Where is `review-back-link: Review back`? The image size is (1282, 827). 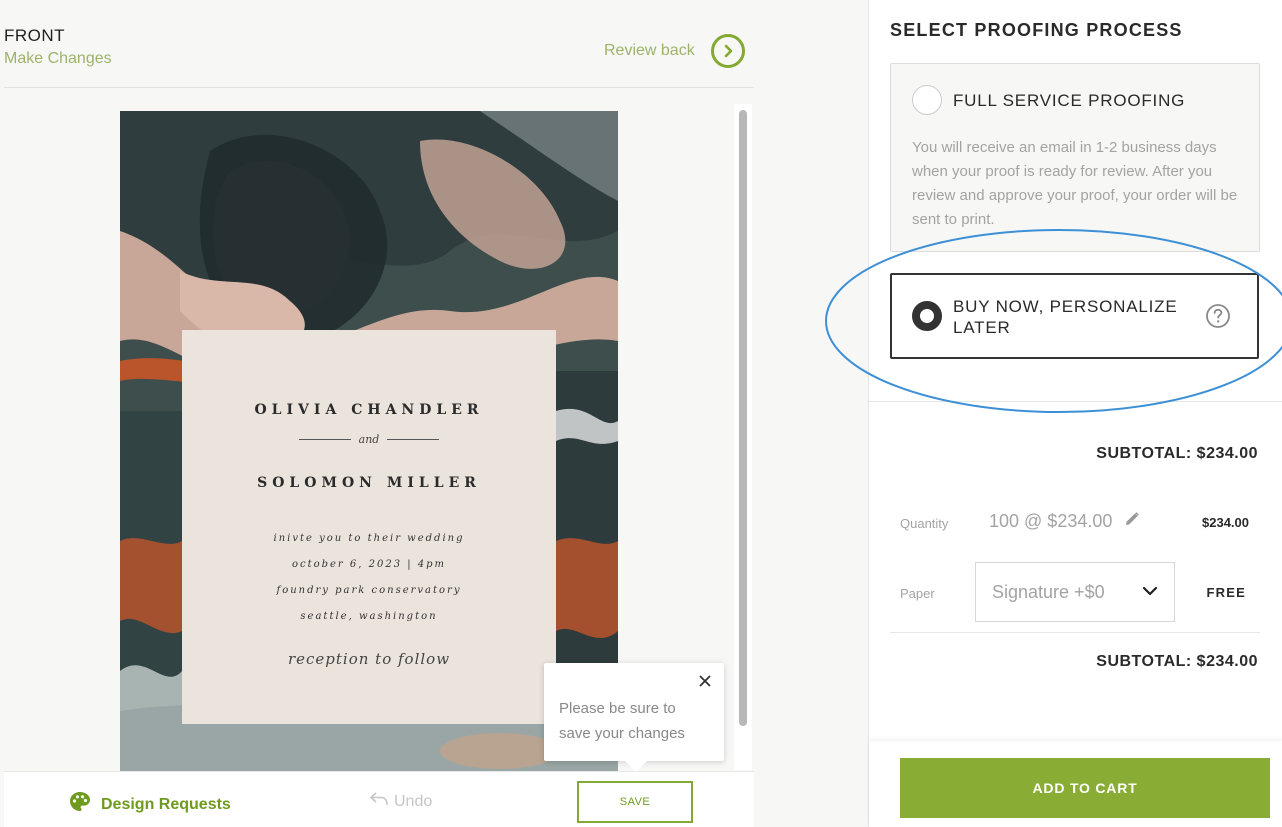 review-back-link: Review back is located at coordinates (674, 51).